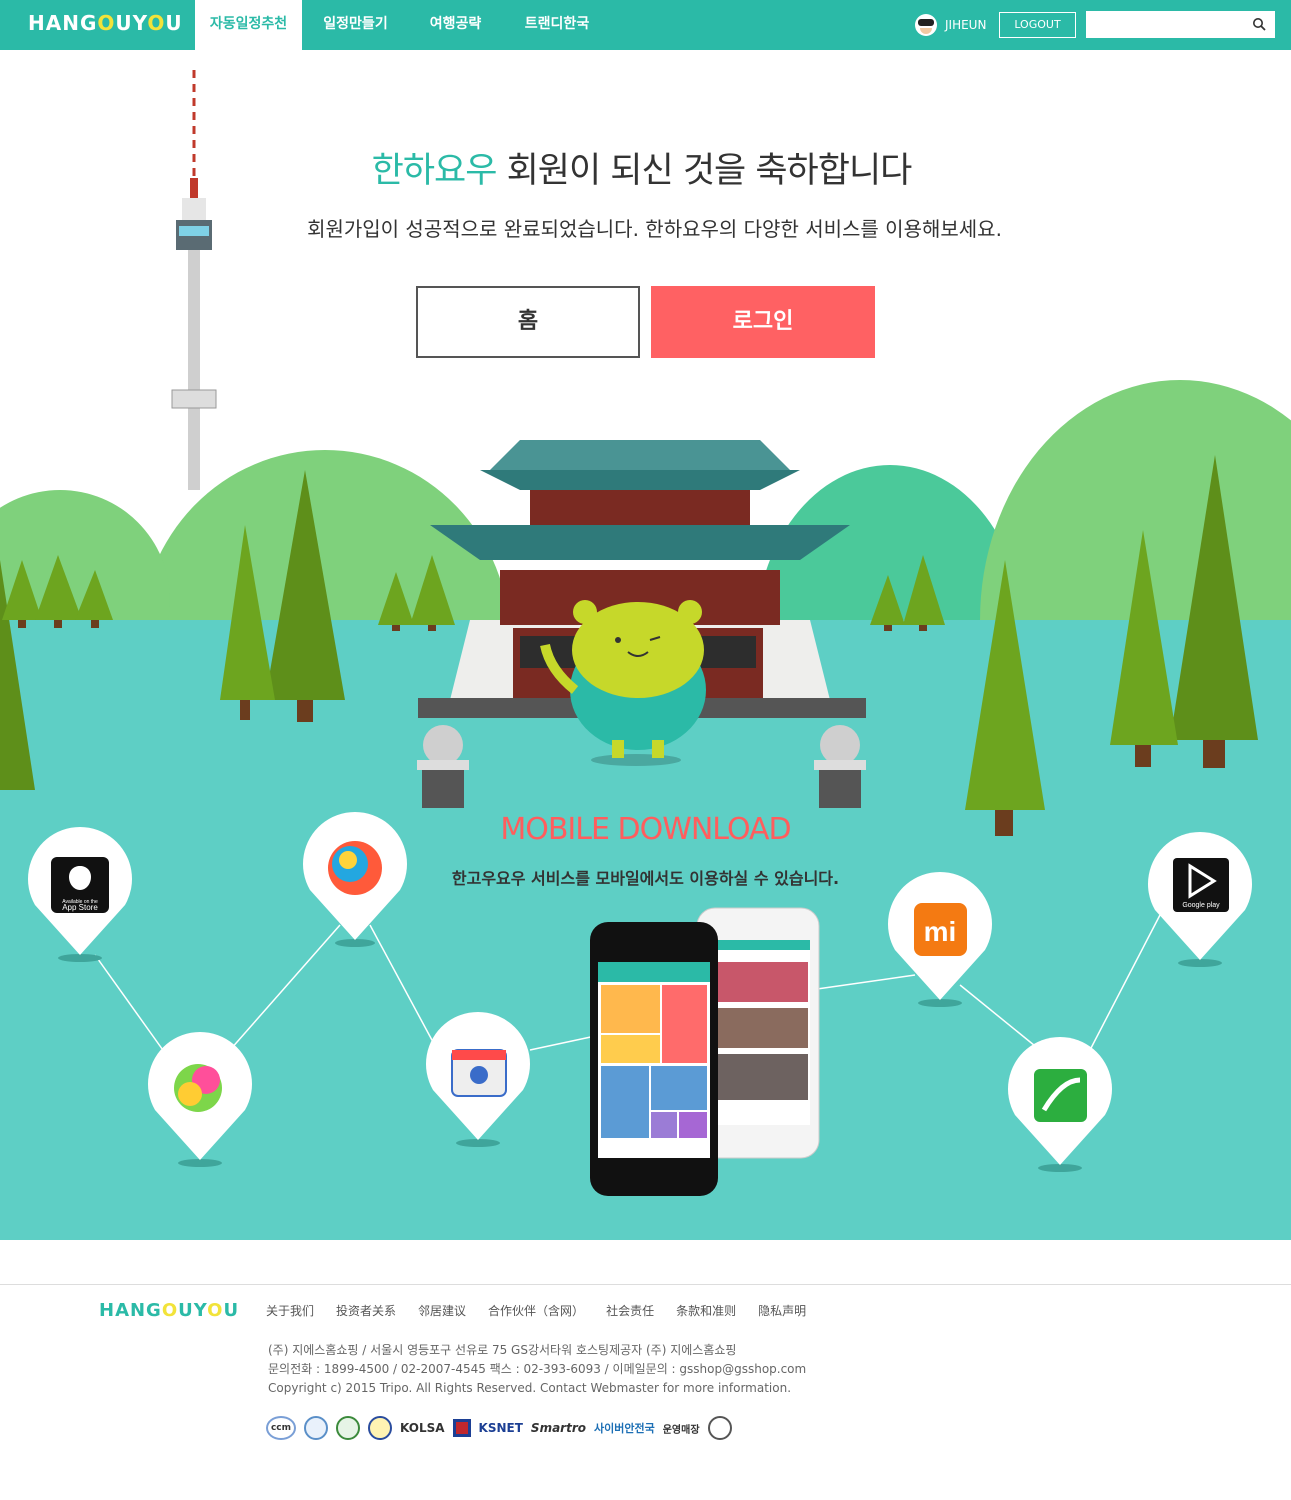 The image size is (1291, 1500). What do you see at coordinates (455, 25) in the screenshot?
I see `nav-item-travel-guide: 여행공략` at bounding box center [455, 25].